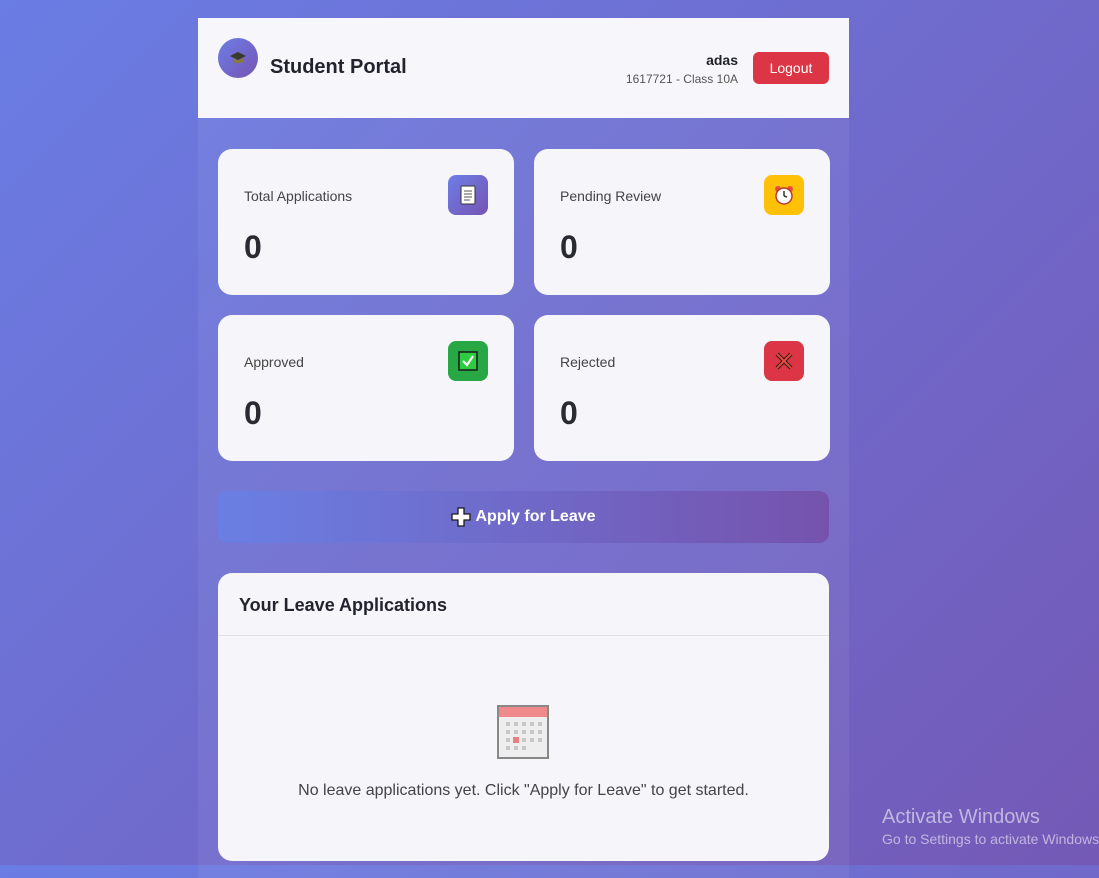 This screenshot has width=1099, height=878. What do you see at coordinates (990, 839) in the screenshot?
I see `activate-windows-subtitle: Go to Settings to activate Windows.` at bounding box center [990, 839].